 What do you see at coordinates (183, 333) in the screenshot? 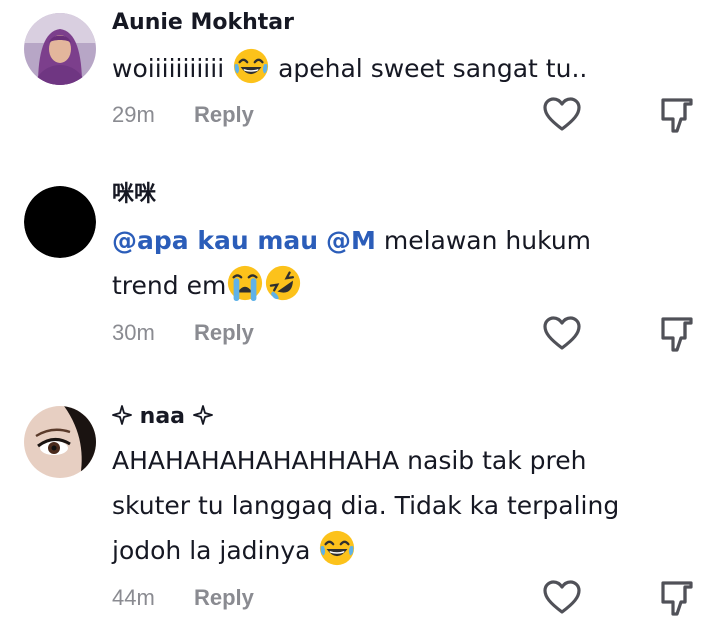
I see `comment-meta: 30m Reply` at bounding box center [183, 333].